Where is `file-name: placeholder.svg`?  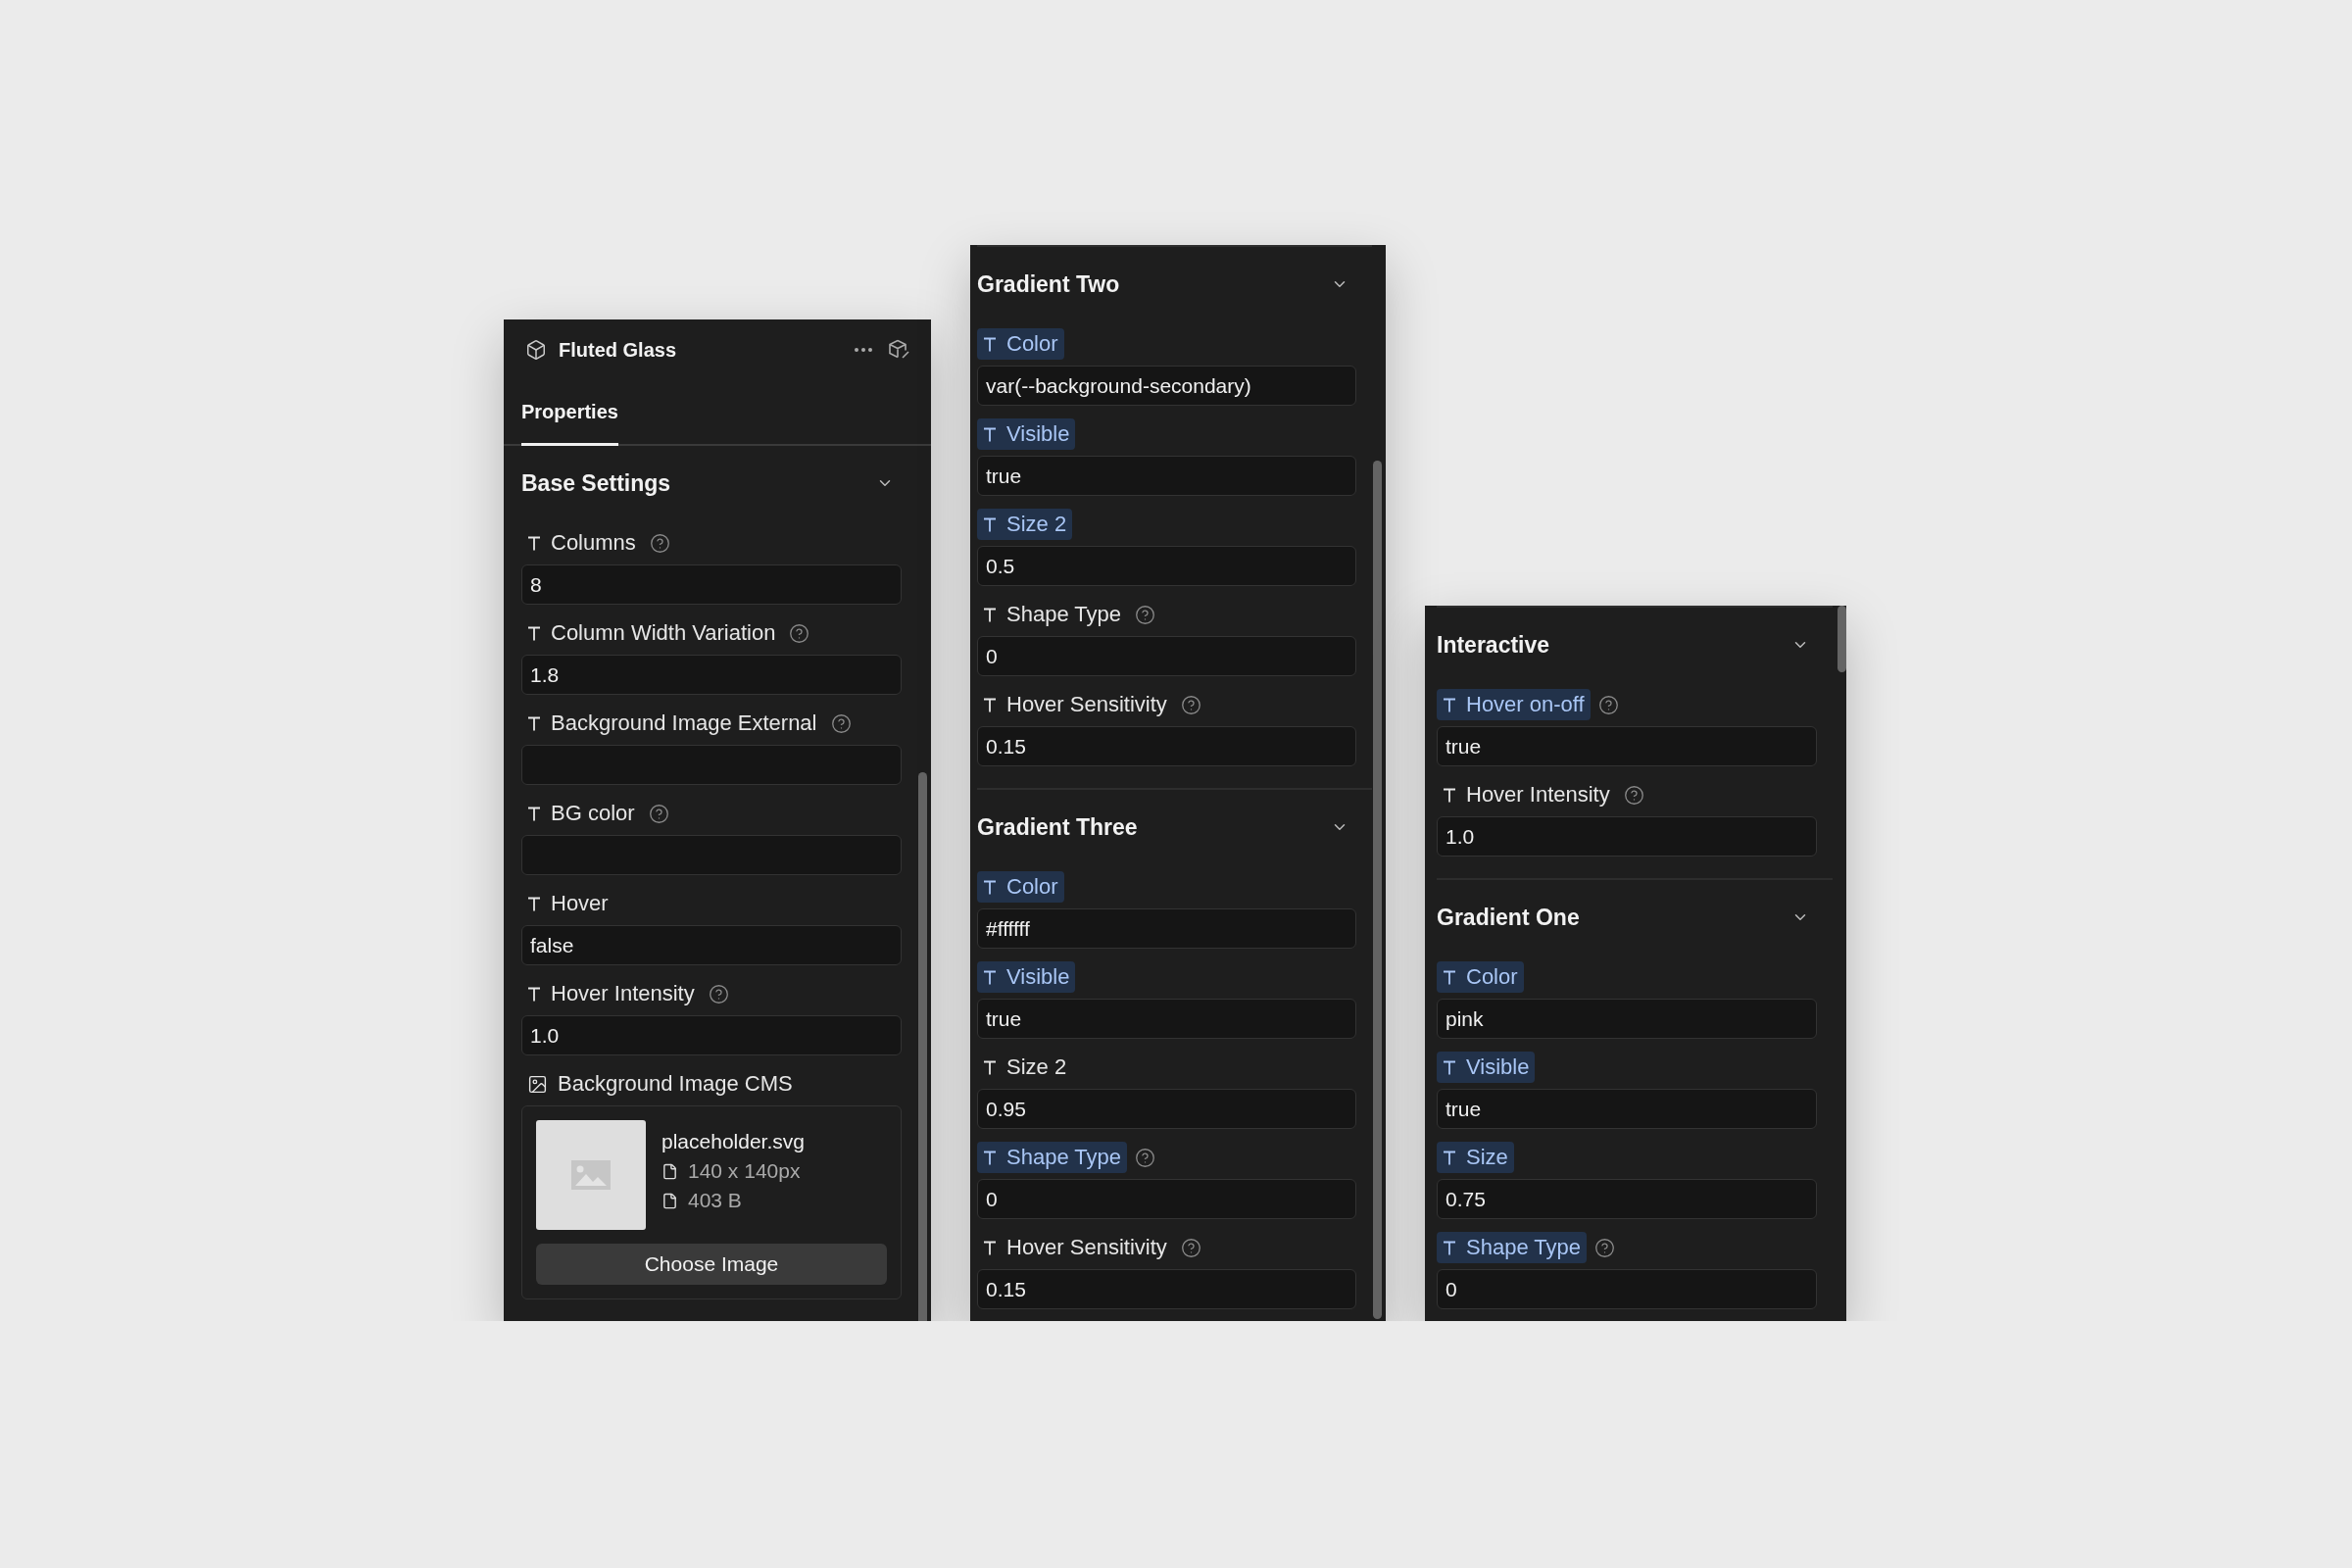
file-name: placeholder.svg is located at coordinates (733, 1141).